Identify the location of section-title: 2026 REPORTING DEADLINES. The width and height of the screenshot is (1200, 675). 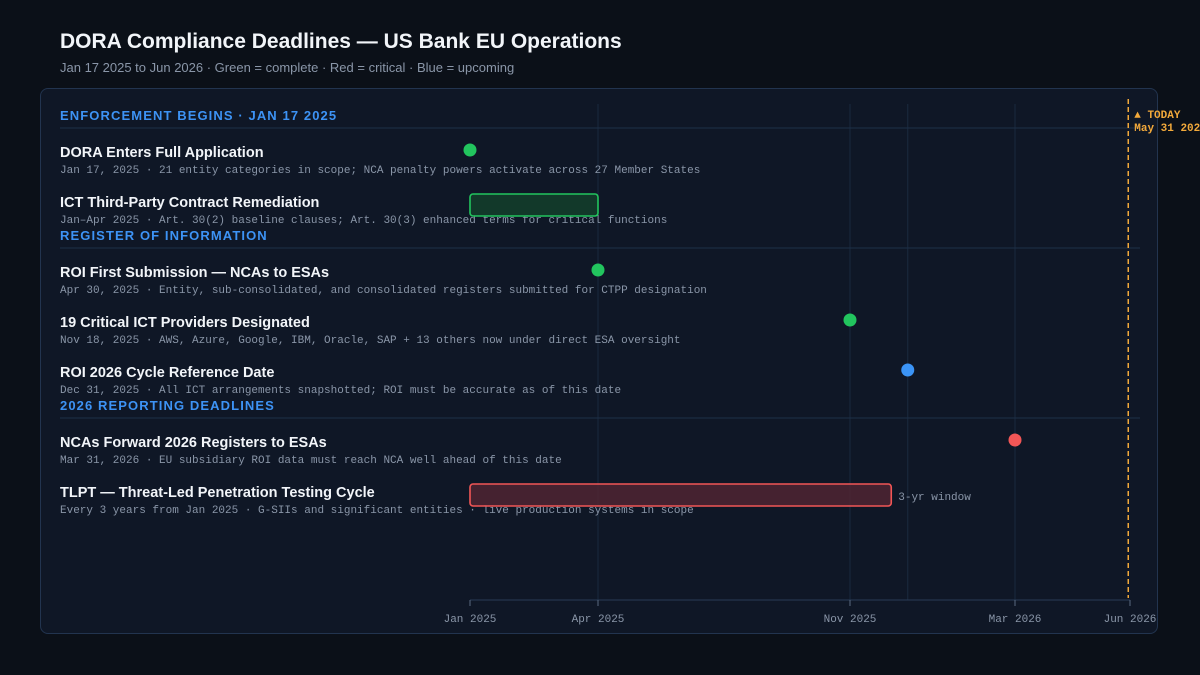
(167, 405).